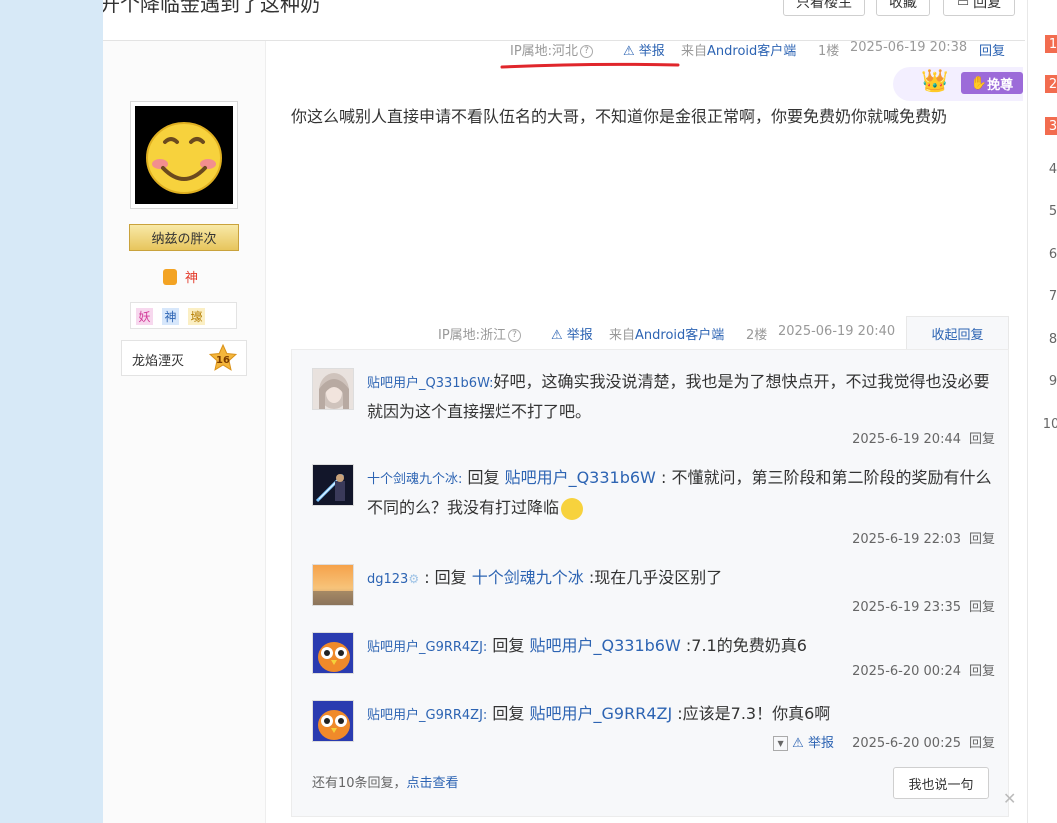 The image size is (1057, 823). I want to click on comment-user: 贴吧用户_Q331b6W:, so click(430, 383).